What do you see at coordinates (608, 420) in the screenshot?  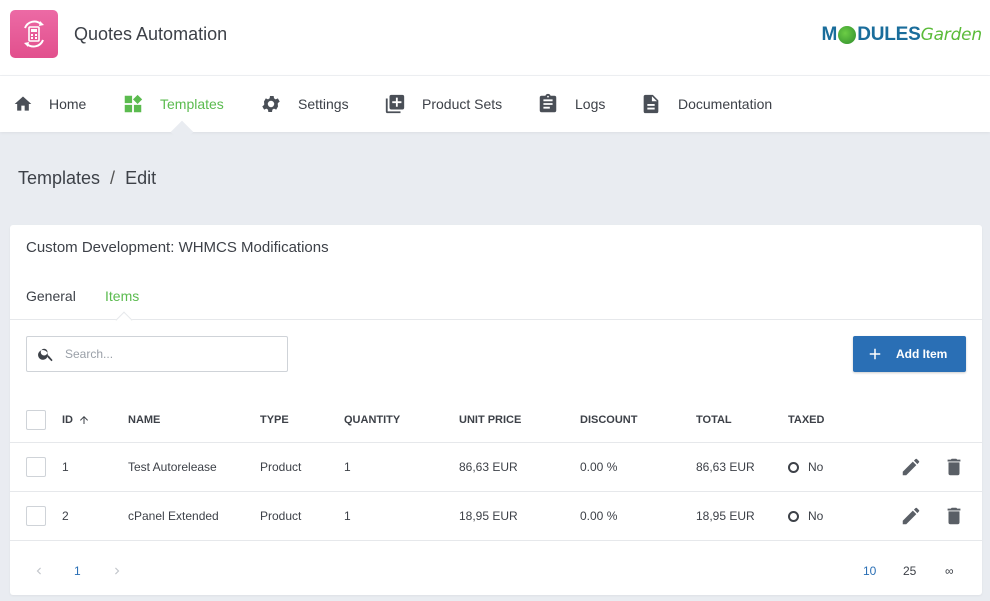 I see `column-header-discount: DISCOUNT` at bounding box center [608, 420].